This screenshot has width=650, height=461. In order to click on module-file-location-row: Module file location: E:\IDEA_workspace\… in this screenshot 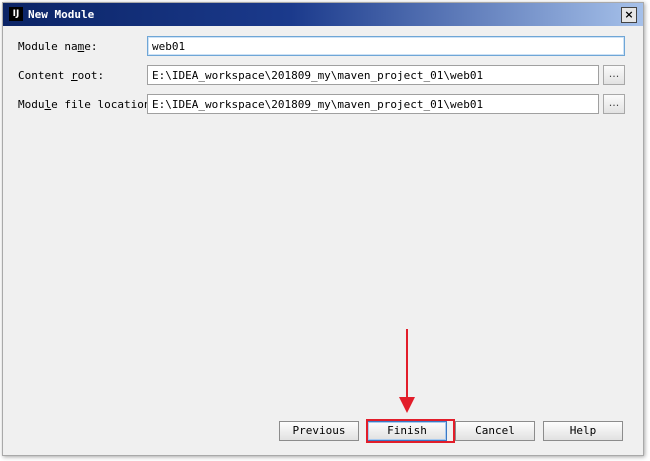, I will do `click(321, 105)`.